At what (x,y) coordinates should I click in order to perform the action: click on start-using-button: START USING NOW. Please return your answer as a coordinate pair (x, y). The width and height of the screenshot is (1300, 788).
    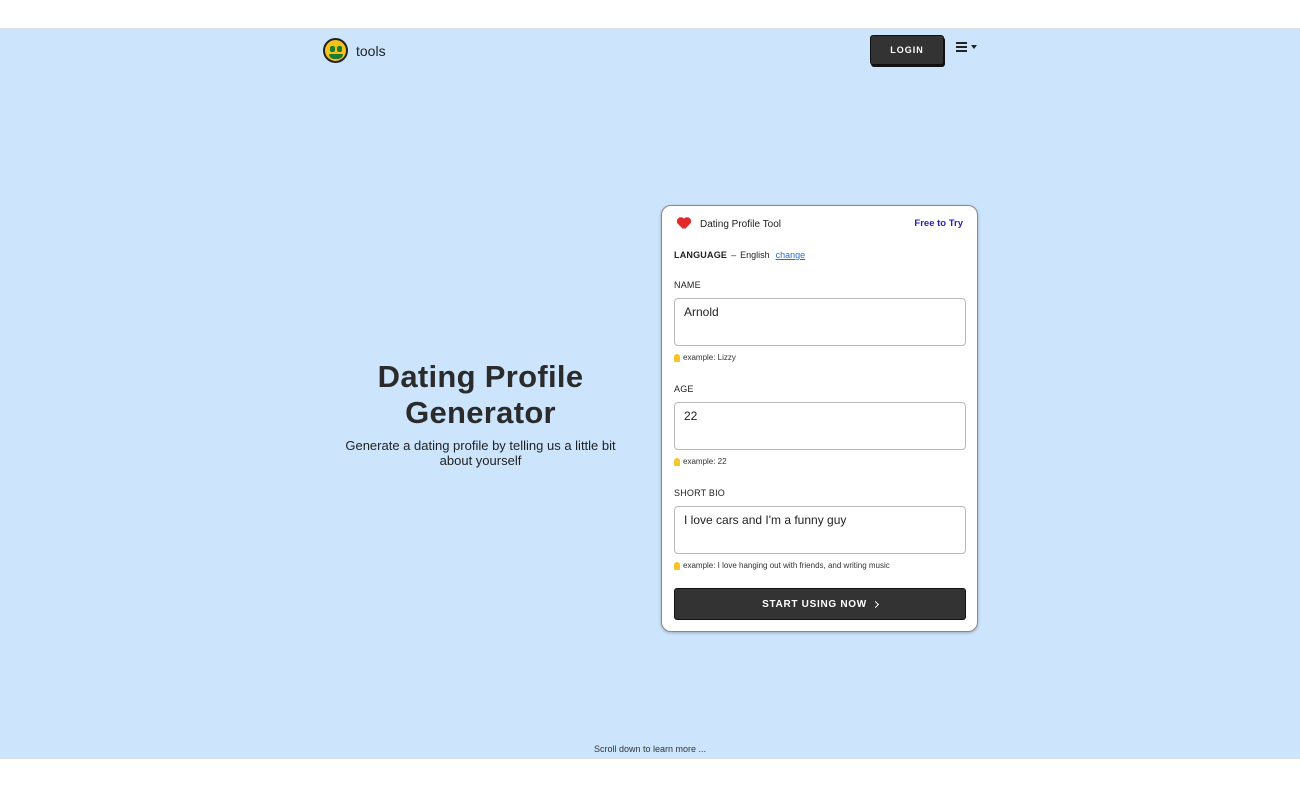
    Looking at the image, I should click on (820, 604).